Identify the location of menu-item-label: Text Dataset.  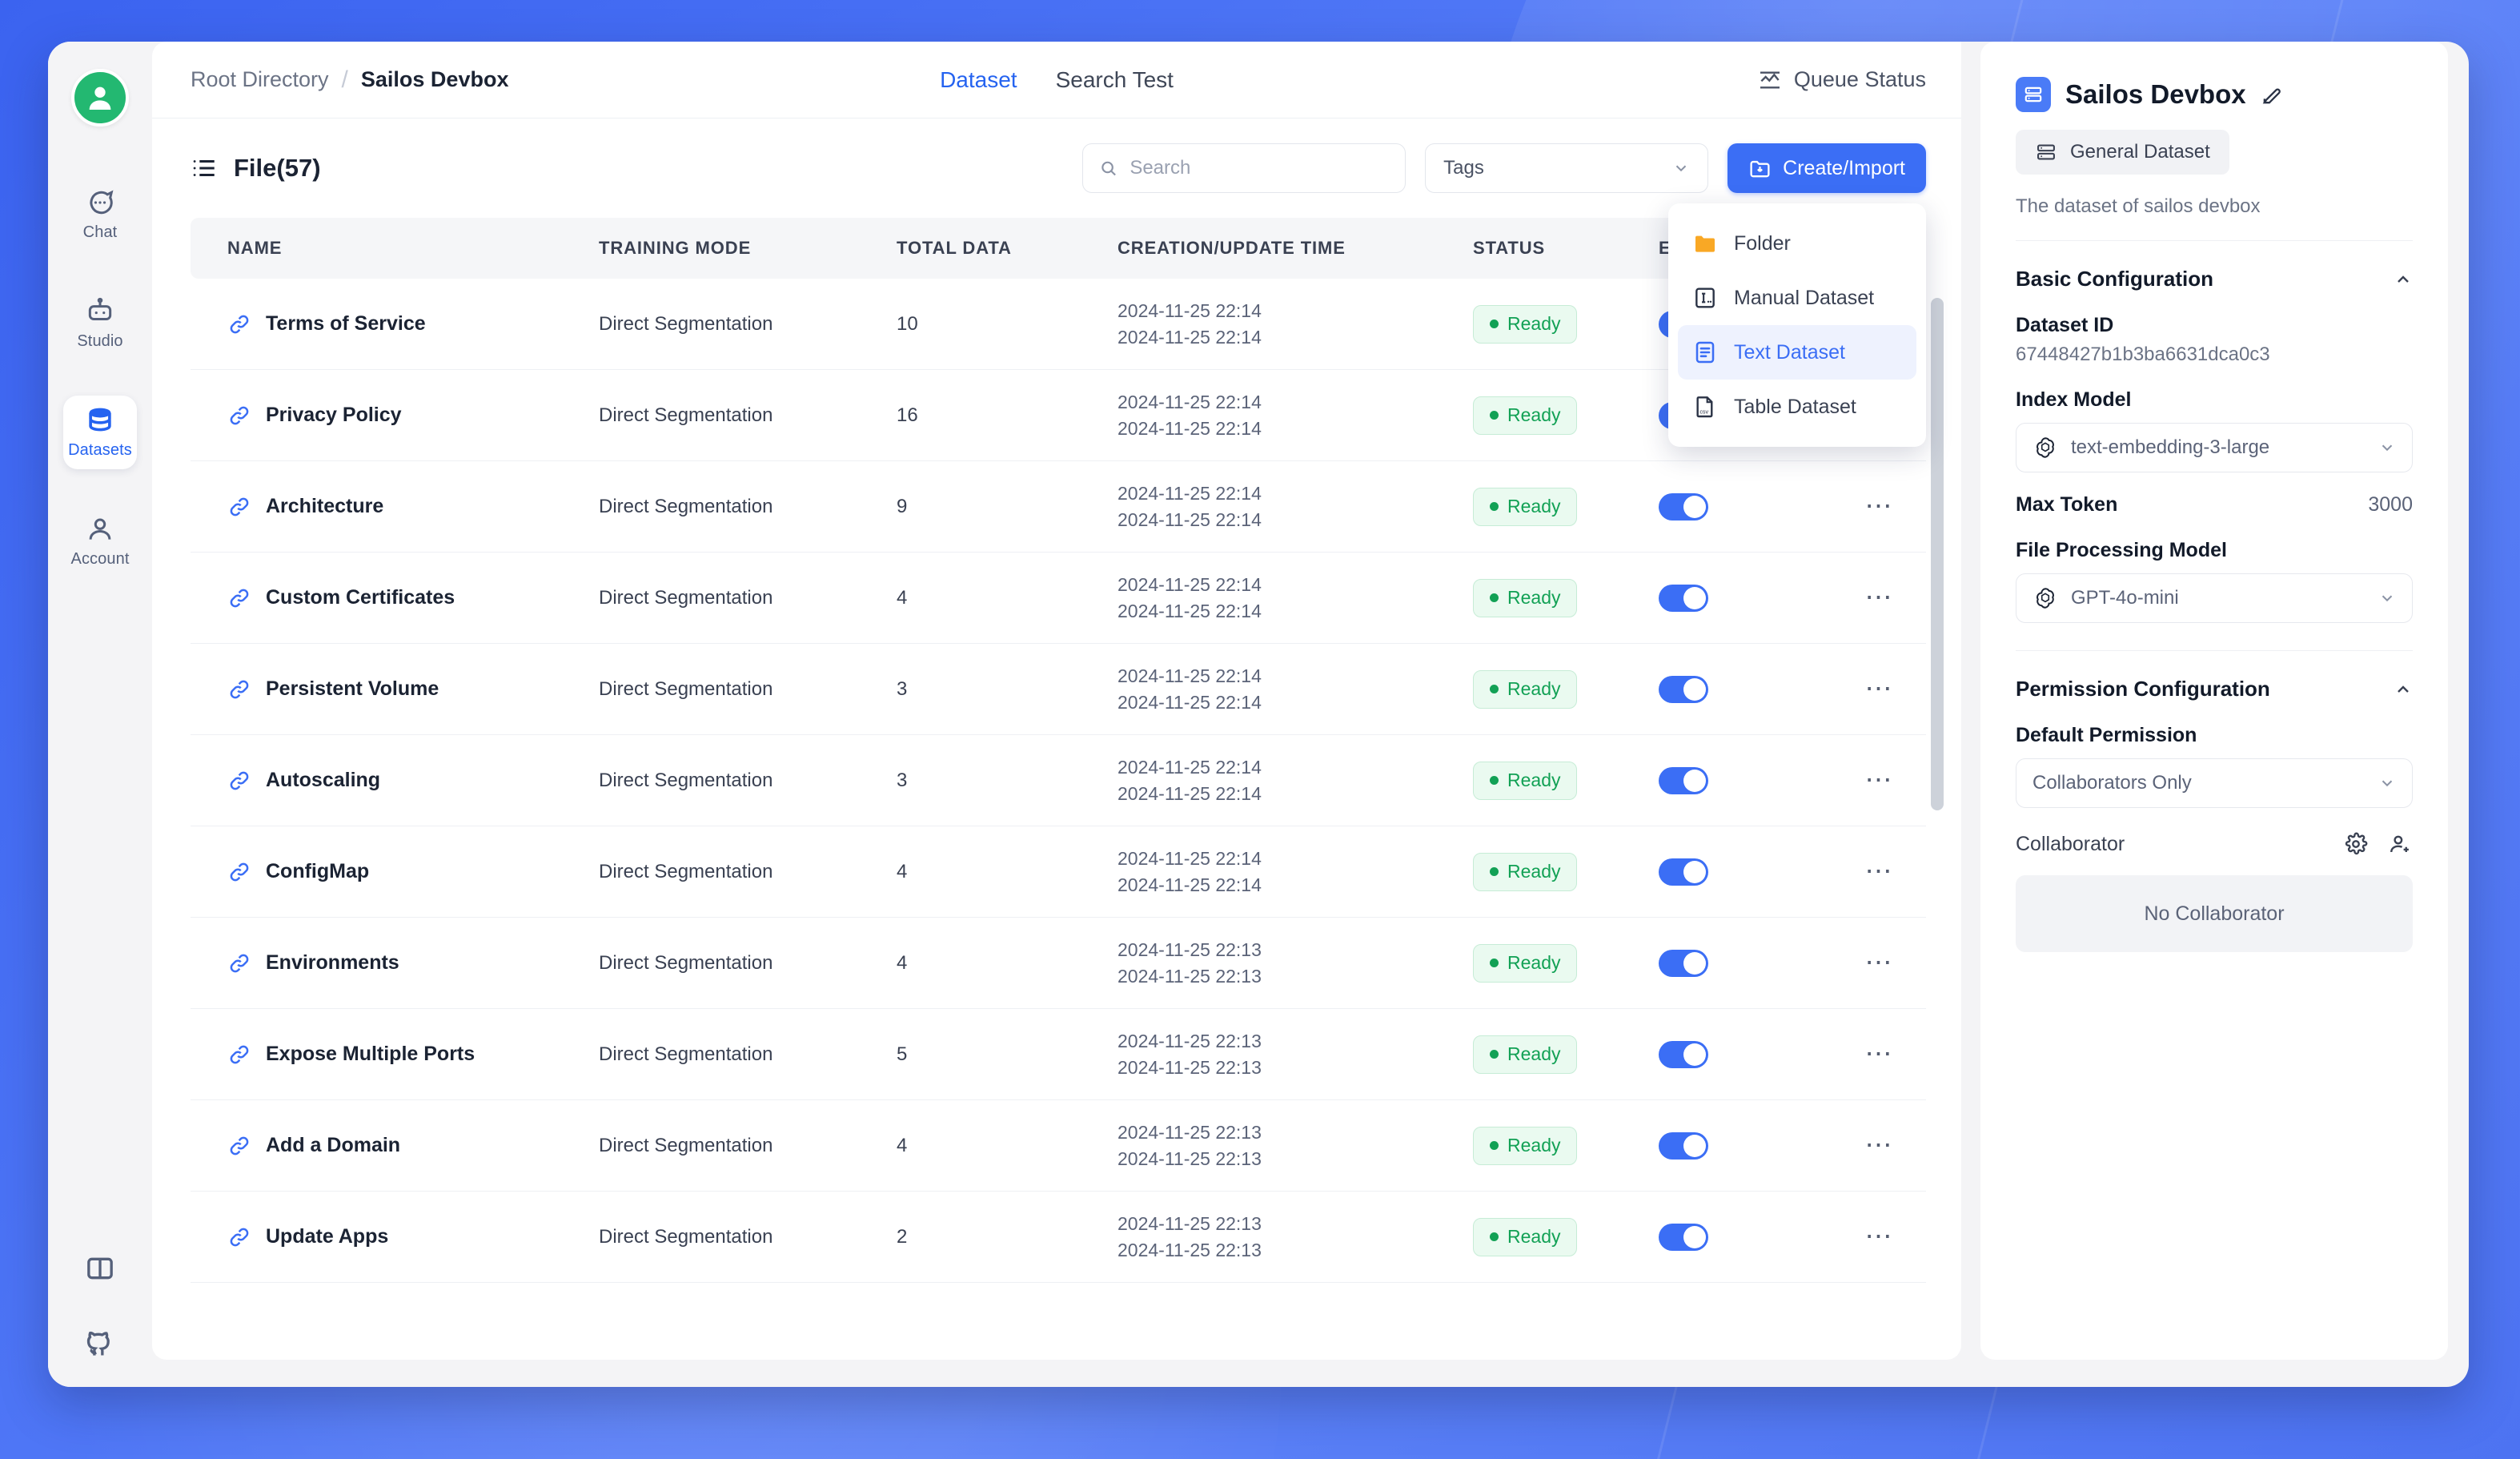
(1790, 352).